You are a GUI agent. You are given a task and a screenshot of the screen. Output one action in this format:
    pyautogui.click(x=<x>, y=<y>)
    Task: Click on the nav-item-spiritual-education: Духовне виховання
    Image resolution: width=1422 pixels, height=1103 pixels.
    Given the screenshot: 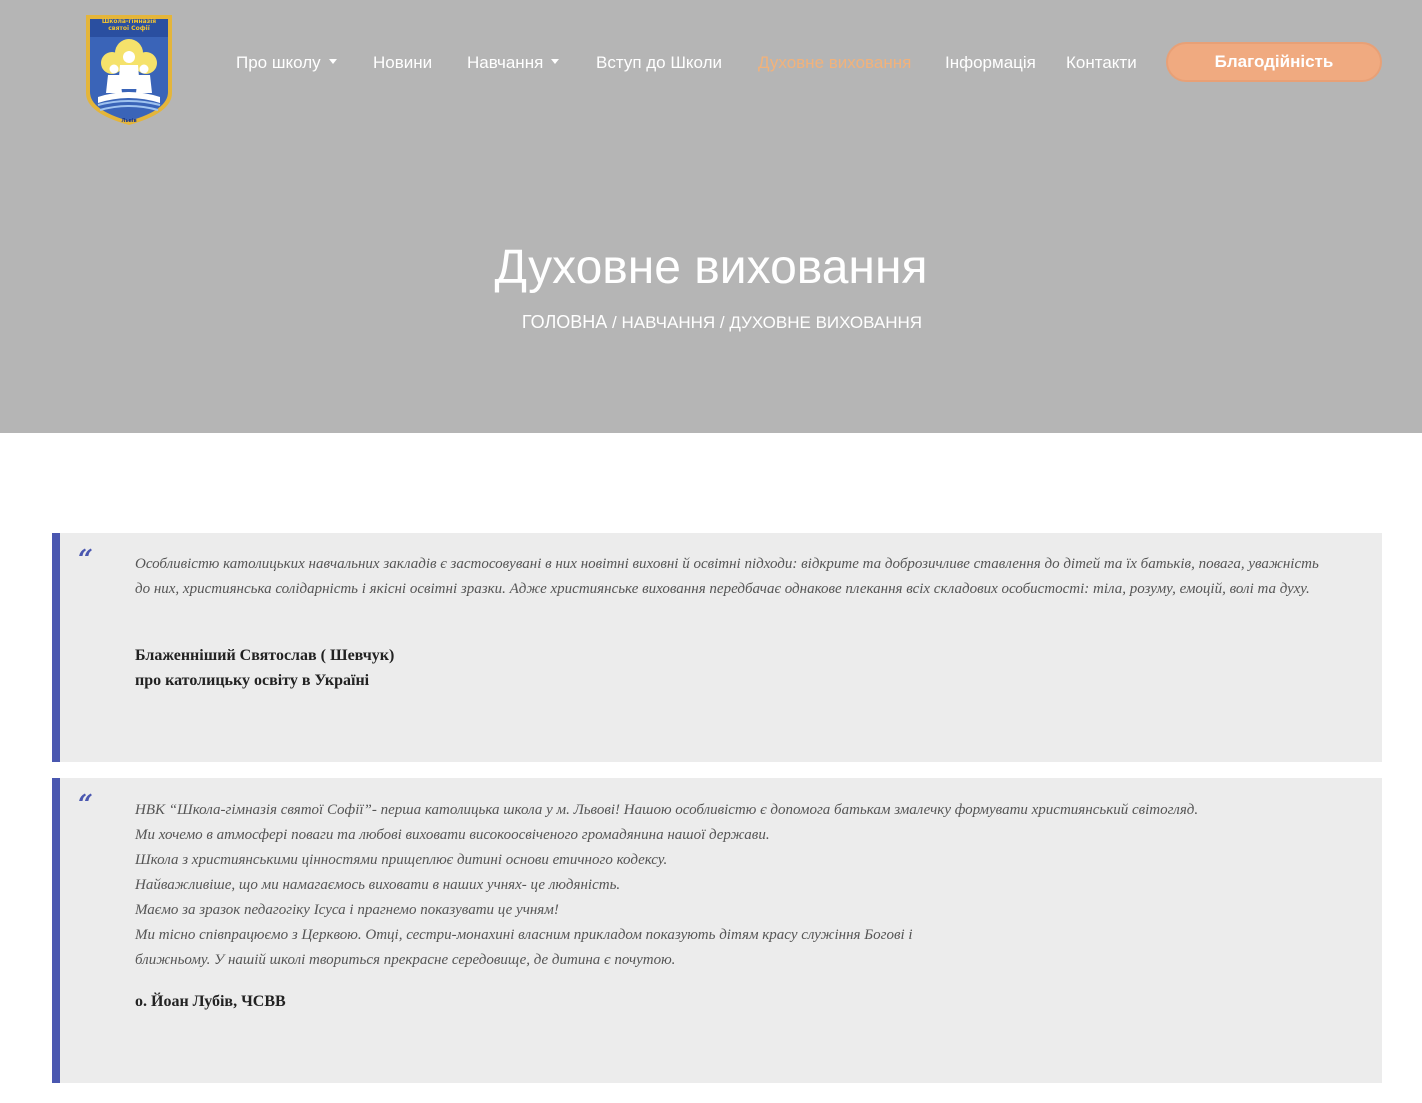 What is the action you would take?
    pyautogui.click(x=834, y=63)
    